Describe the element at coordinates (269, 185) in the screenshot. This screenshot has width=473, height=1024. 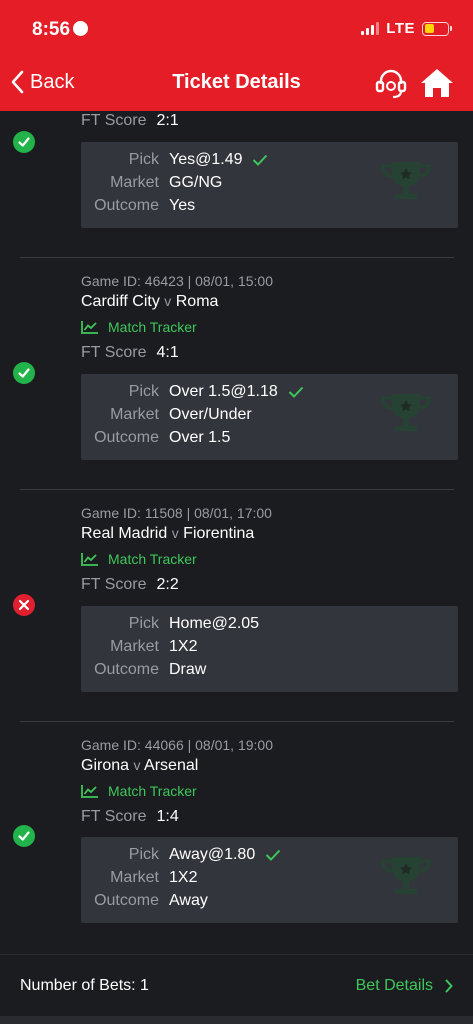
I see `bet-card: Pick Yes@1.49 Market GG/NG Outcome Yes` at that location.